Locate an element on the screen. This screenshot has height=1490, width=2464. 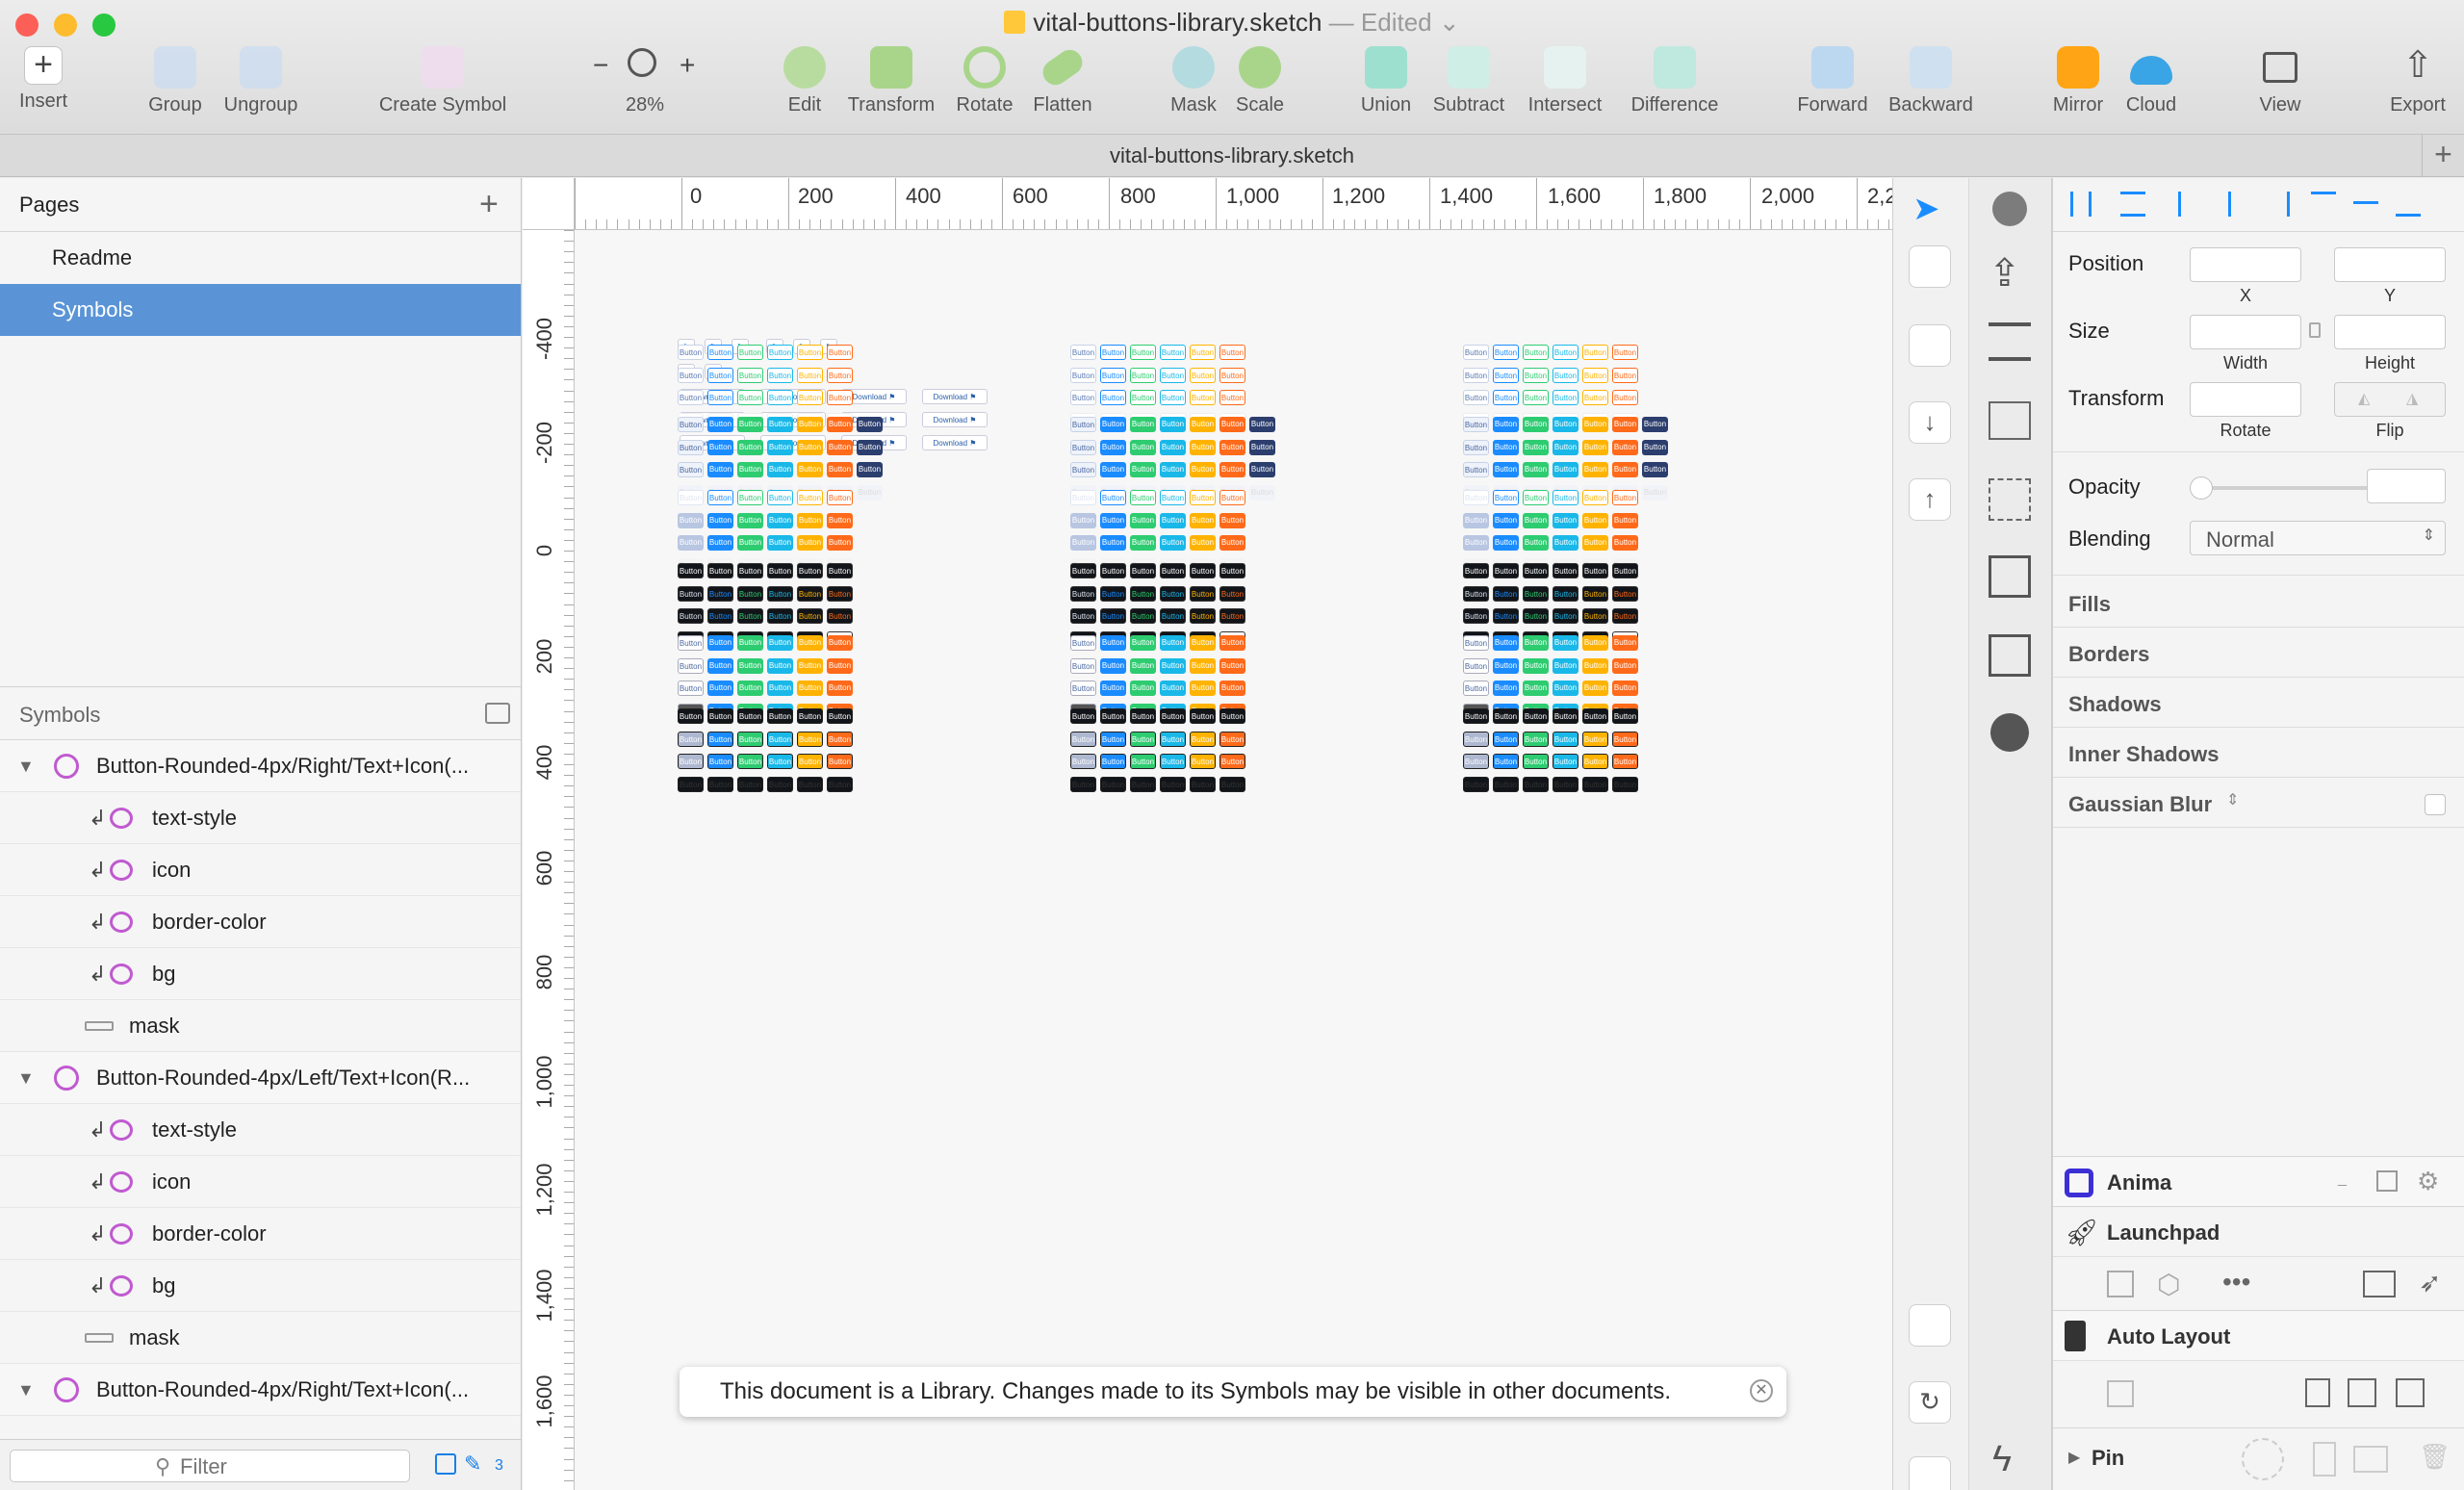
opacity-slider is located at coordinates (2286, 488).